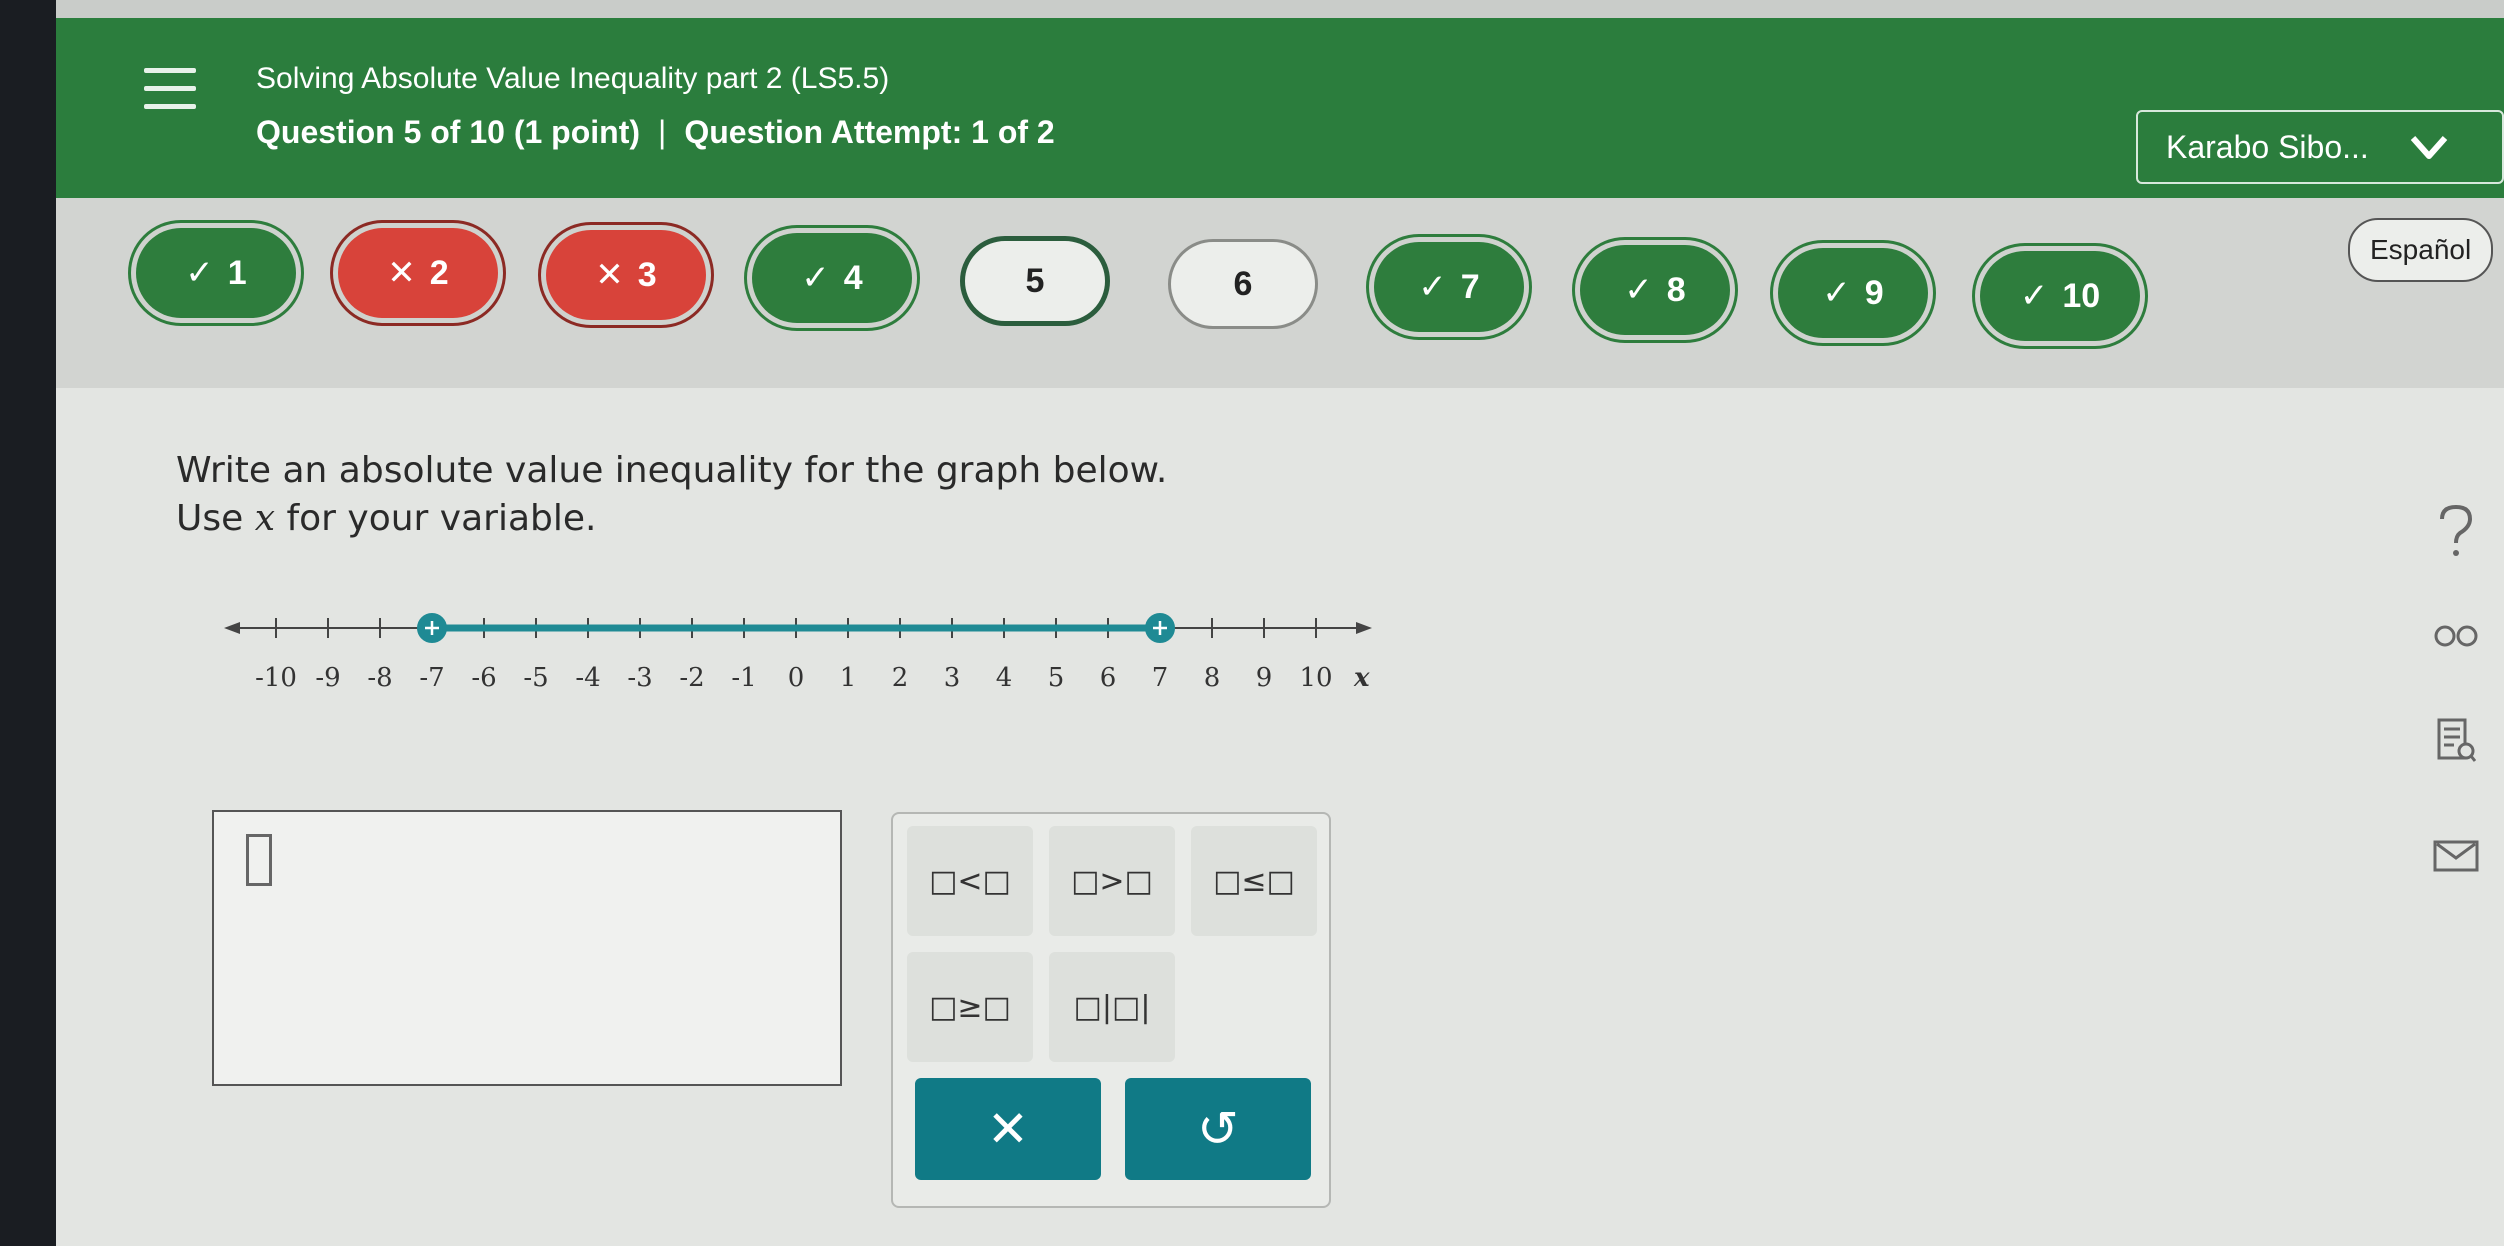 This screenshot has height=1246, width=2504. Describe the element at coordinates (232, 628) in the screenshot. I see `left-arrow` at that location.